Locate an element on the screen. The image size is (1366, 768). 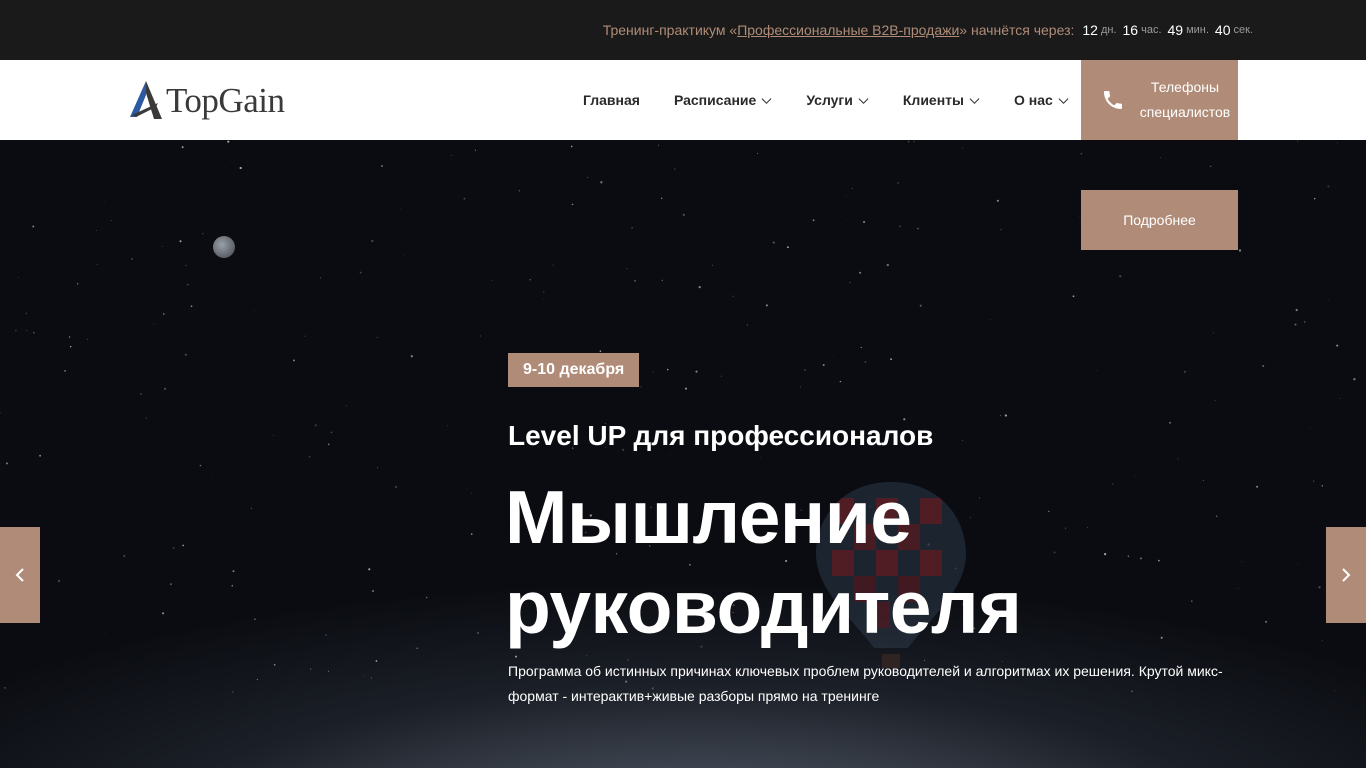
phone-button-line2: специалистов is located at coordinates (1185, 112).